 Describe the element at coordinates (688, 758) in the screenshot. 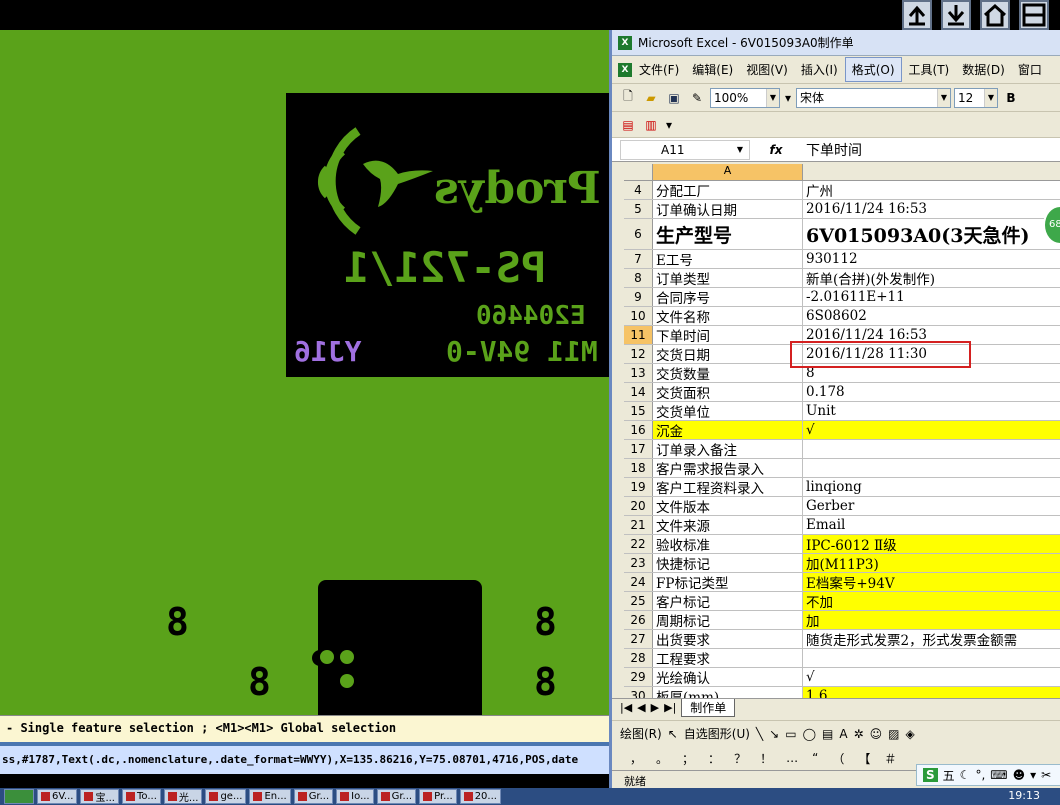

I see `punct-semicolon: ；` at that location.